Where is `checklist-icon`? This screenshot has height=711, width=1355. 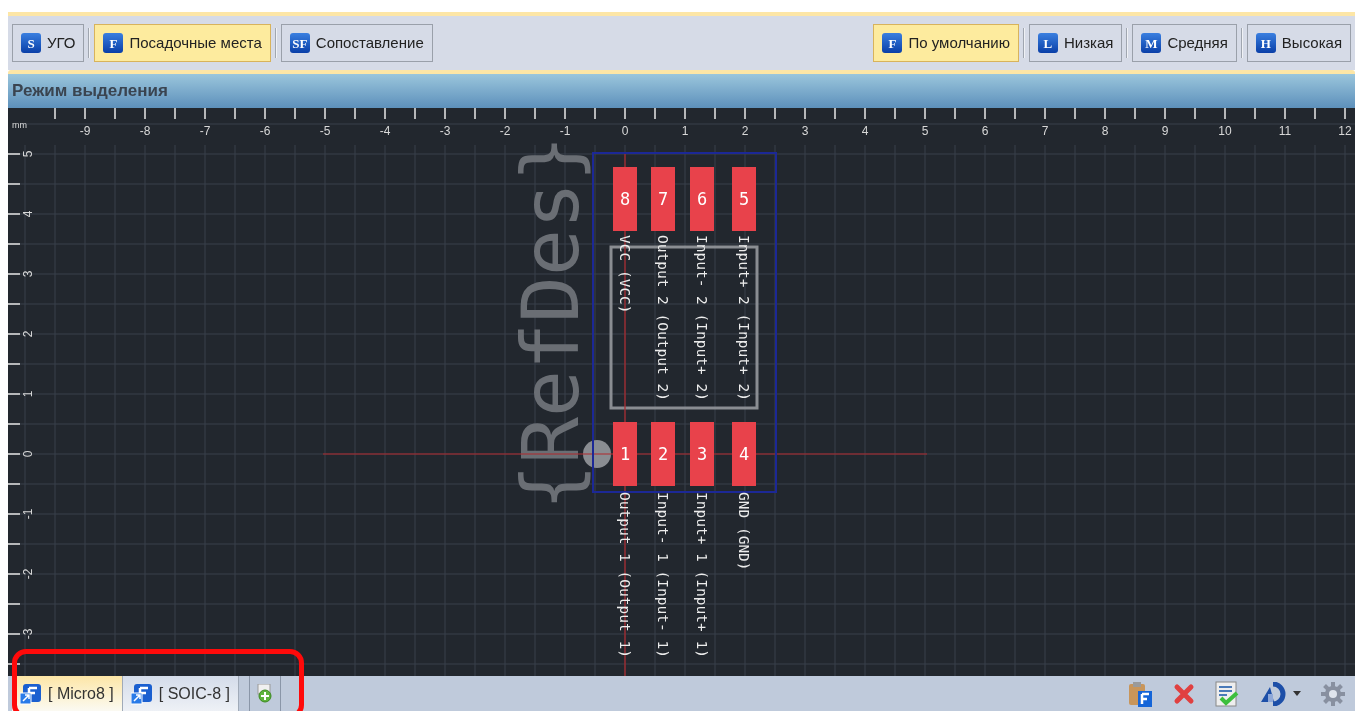 checklist-icon is located at coordinates (1227, 693).